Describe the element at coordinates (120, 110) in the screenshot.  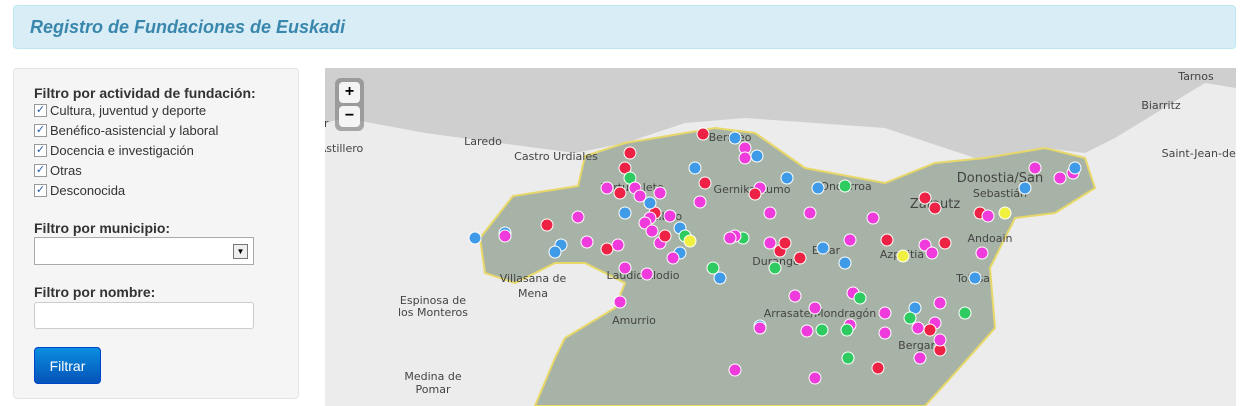
I see `activity-checkbox: ✓ Cultura, juventud y deporte` at that location.